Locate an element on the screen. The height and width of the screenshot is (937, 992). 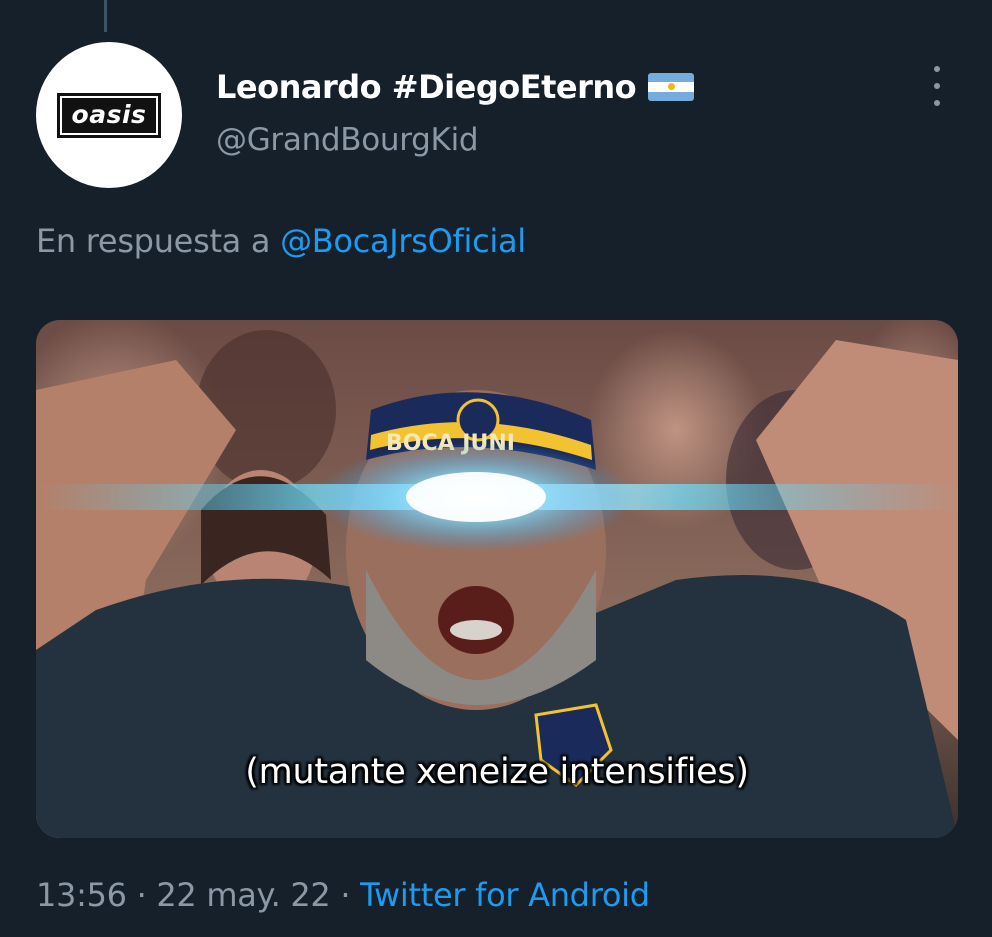
reply-context: En respuesta a @BocaJrsOficial is located at coordinates (281, 241).